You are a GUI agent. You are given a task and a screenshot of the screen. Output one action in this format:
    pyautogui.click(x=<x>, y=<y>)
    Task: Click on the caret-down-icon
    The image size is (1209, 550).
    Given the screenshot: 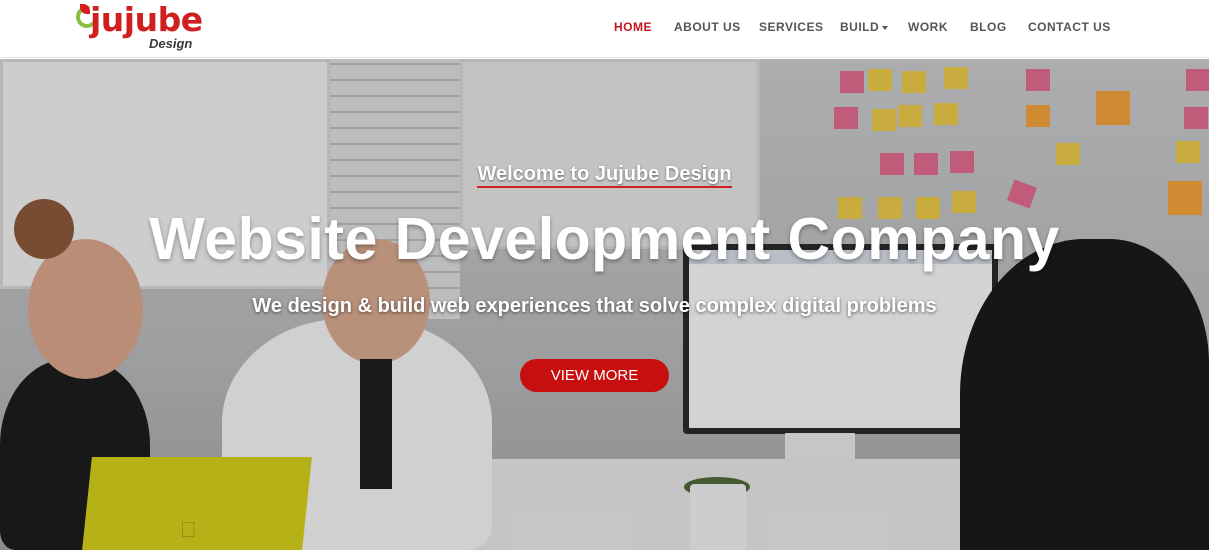 What is the action you would take?
    pyautogui.click(x=885, y=27)
    